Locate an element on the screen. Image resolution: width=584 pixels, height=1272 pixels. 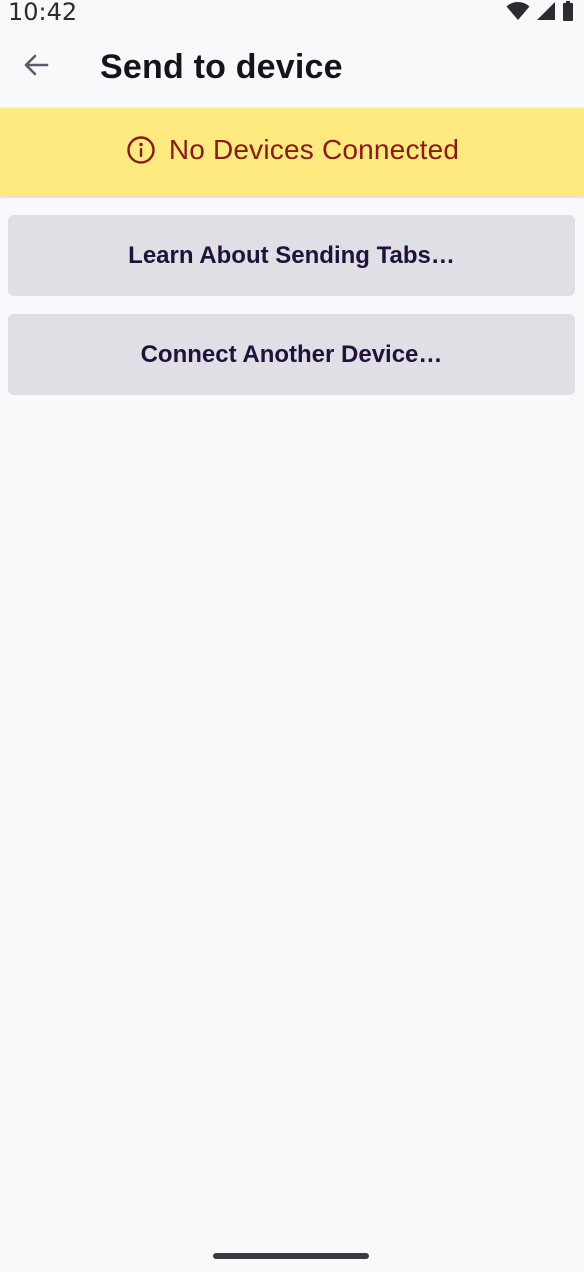
no-devices-banner: No Devices Connected is located at coordinates (292, 152).